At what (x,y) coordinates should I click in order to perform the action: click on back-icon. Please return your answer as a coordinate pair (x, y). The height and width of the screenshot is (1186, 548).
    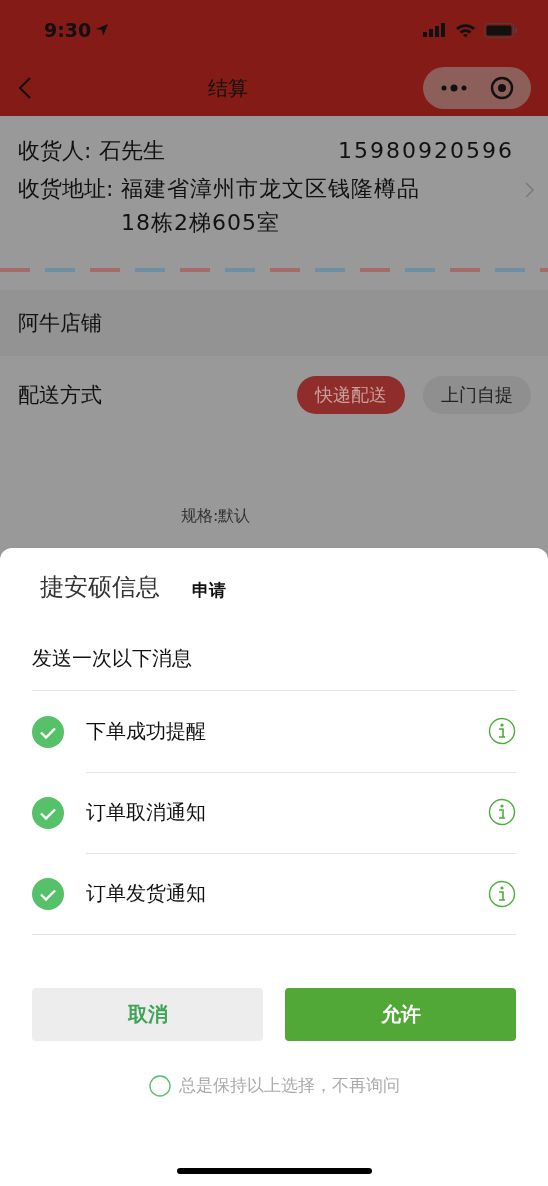
    Looking at the image, I should click on (25, 88).